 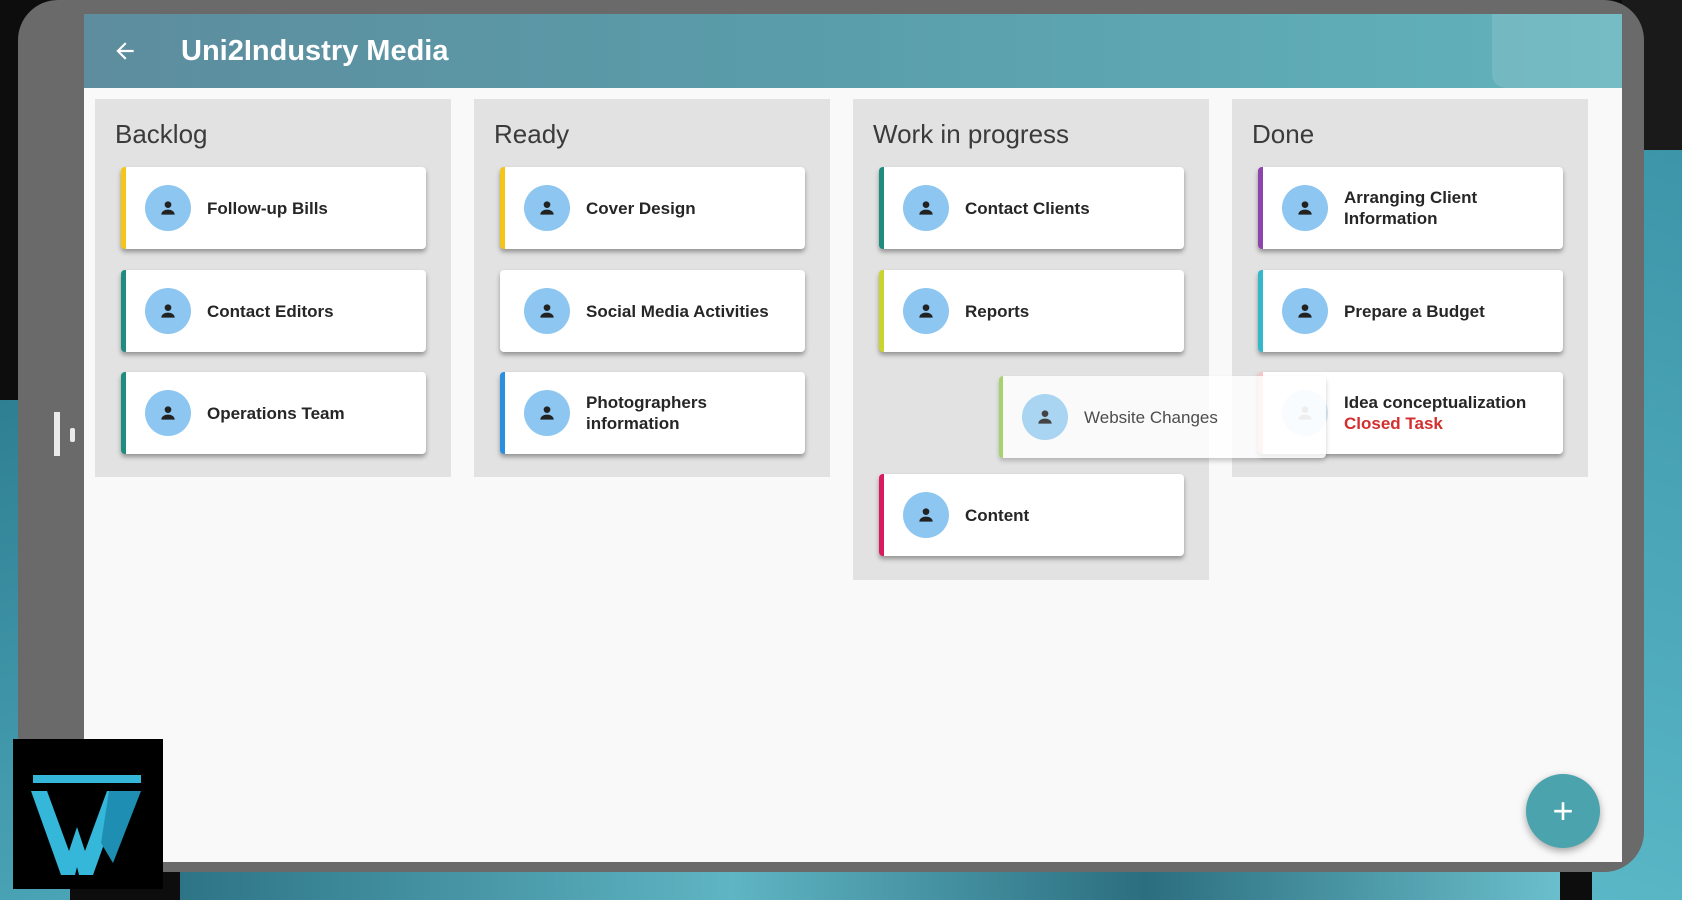 What do you see at coordinates (646, 413) in the screenshot?
I see `task-title: Photographers information` at bounding box center [646, 413].